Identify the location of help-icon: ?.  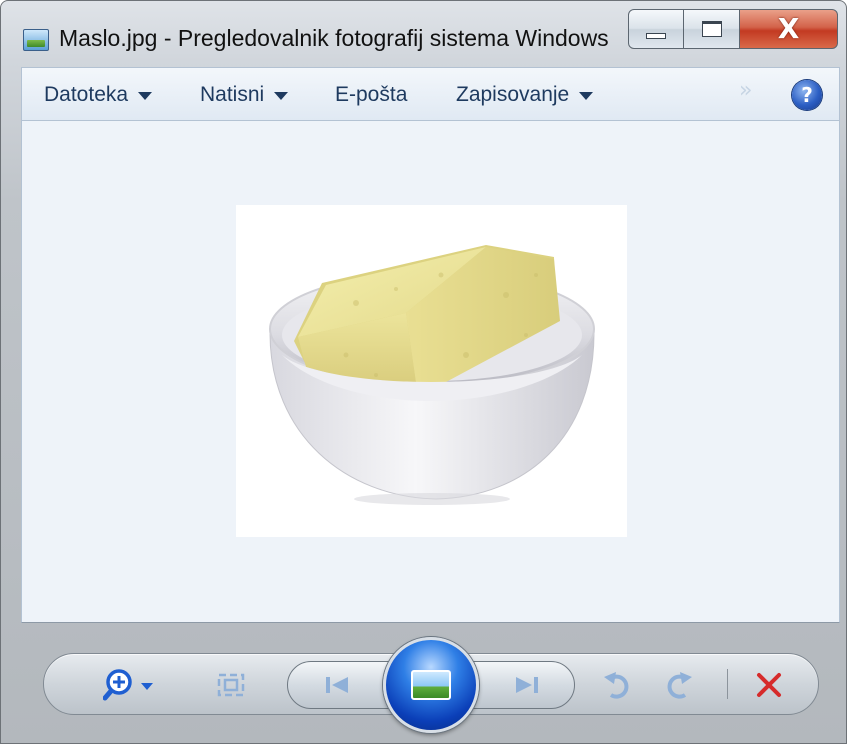
(807, 95).